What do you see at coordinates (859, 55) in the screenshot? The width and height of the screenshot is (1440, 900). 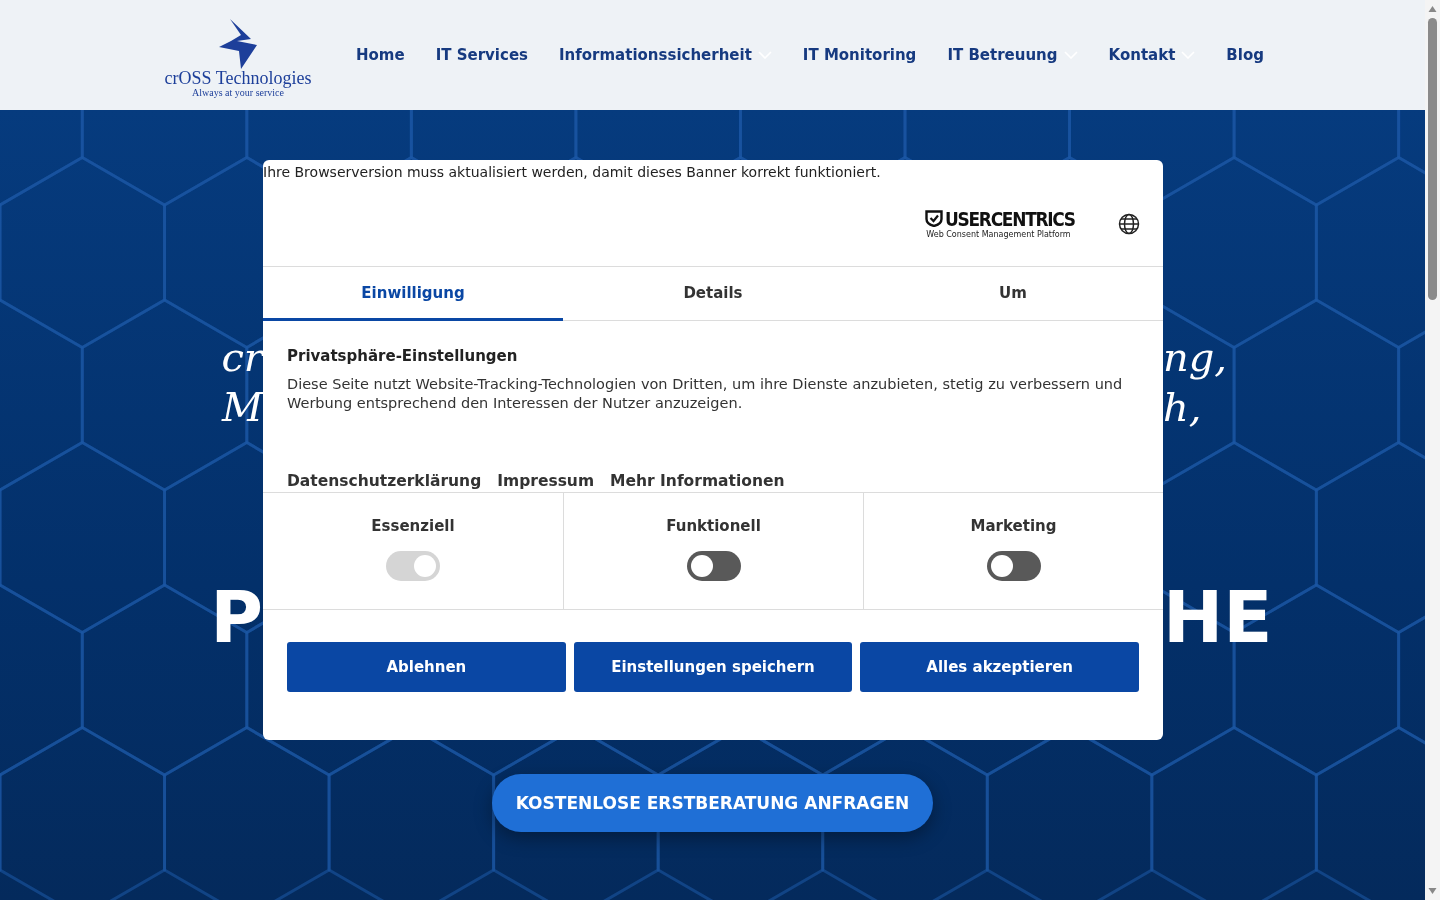 I see `nav-link: IT Monitoring` at bounding box center [859, 55].